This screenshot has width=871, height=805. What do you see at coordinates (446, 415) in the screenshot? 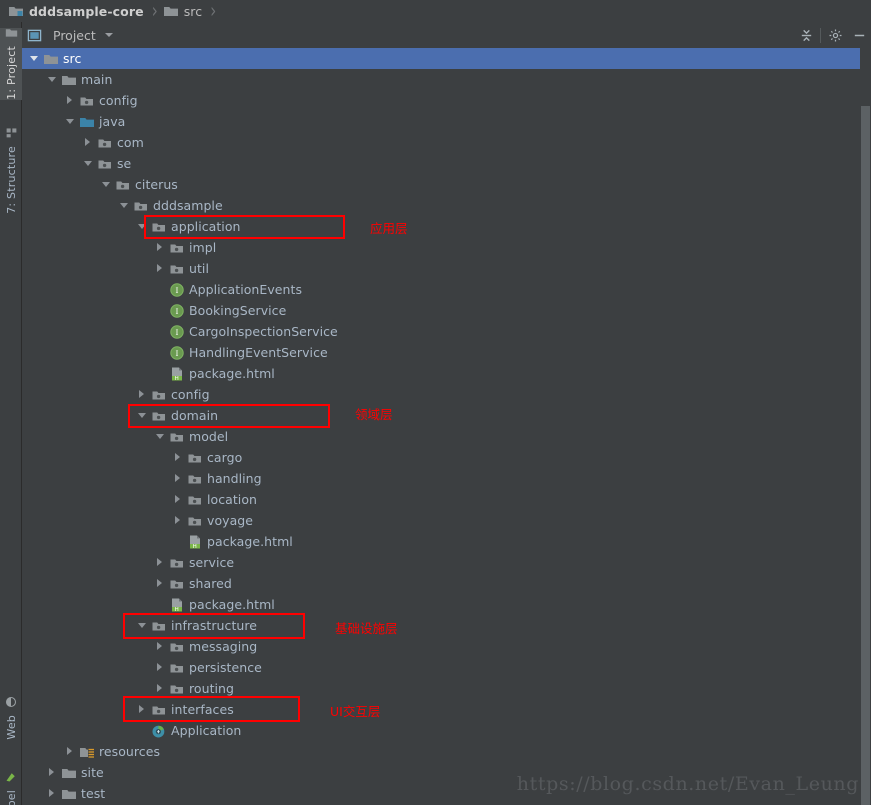
I see `tree-row-domain: domain` at bounding box center [446, 415].